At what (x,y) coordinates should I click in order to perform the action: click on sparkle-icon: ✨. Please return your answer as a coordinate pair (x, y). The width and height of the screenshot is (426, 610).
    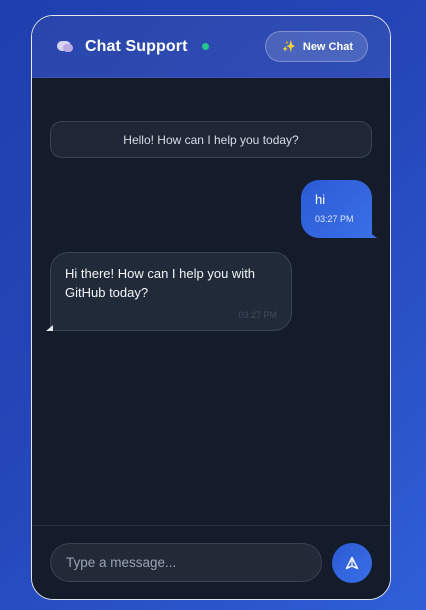
    Looking at the image, I should click on (289, 47).